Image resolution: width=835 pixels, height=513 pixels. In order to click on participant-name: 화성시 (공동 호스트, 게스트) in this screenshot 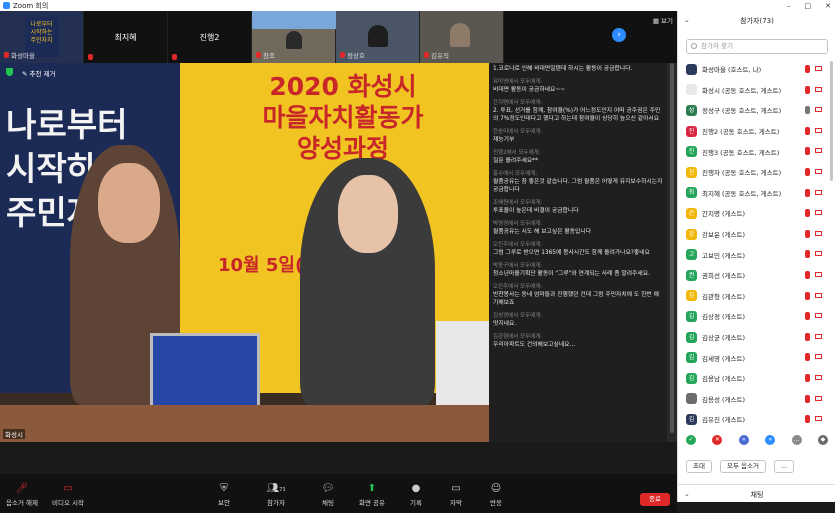, I will do `click(742, 90)`.